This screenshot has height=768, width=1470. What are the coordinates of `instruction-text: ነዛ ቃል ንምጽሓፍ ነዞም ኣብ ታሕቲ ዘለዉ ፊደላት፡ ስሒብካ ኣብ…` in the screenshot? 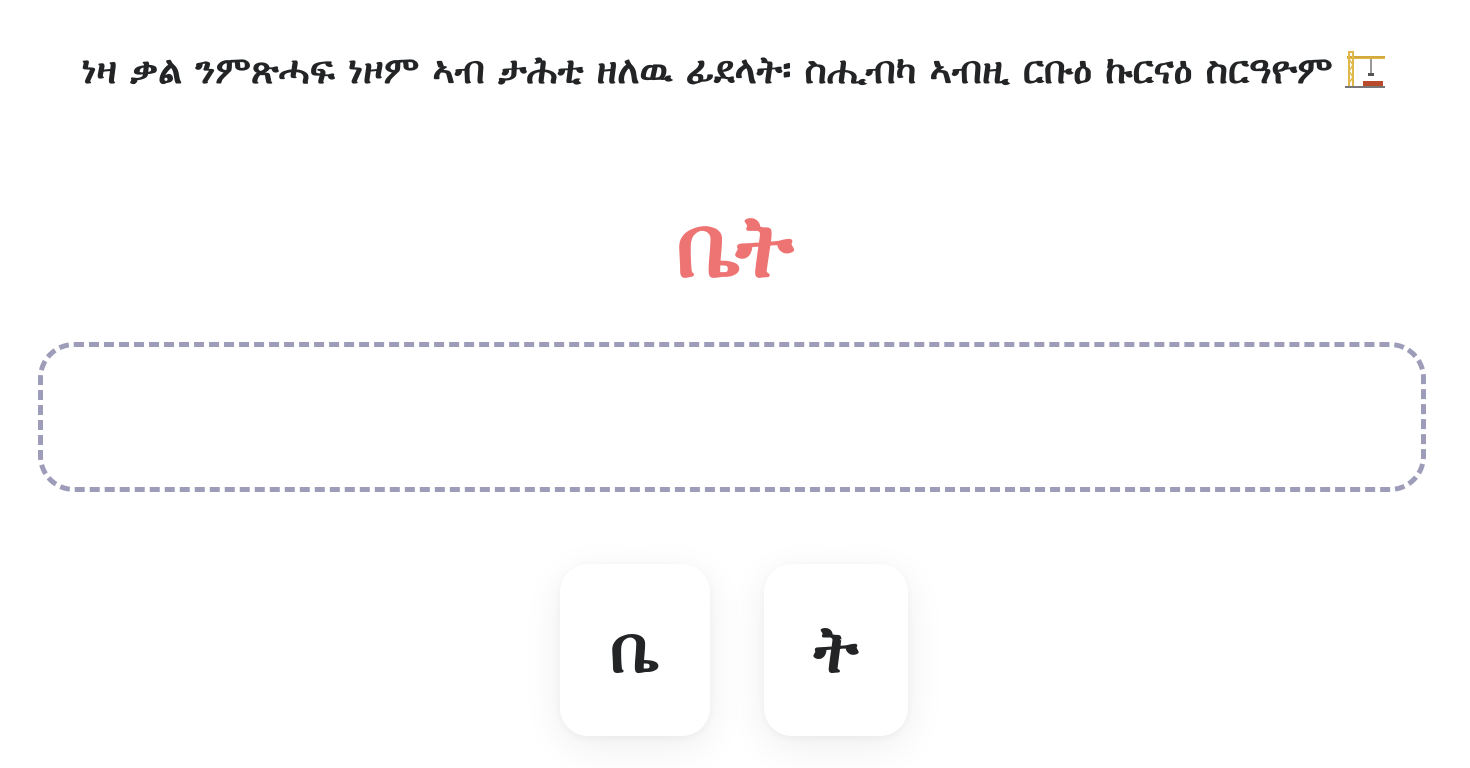 It's located at (735, 73).